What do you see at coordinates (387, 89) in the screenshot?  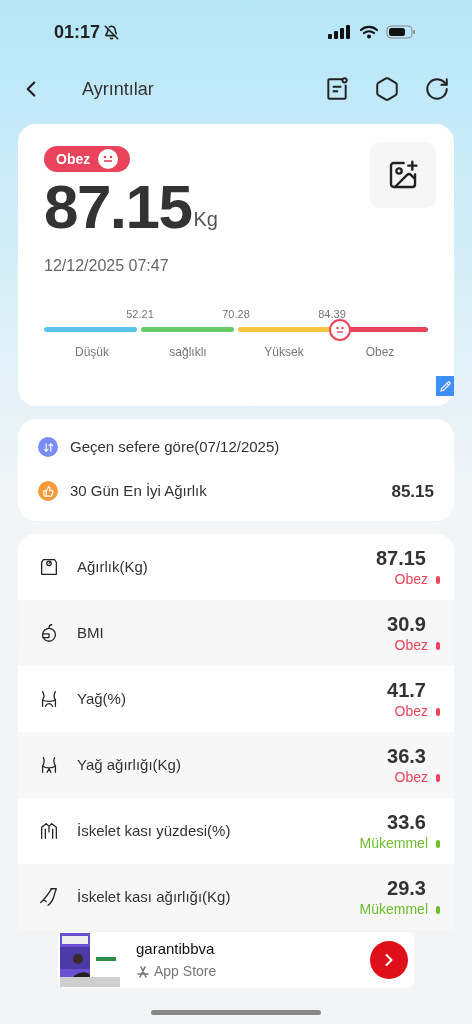 I see `settings-icon` at bounding box center [387, 89].